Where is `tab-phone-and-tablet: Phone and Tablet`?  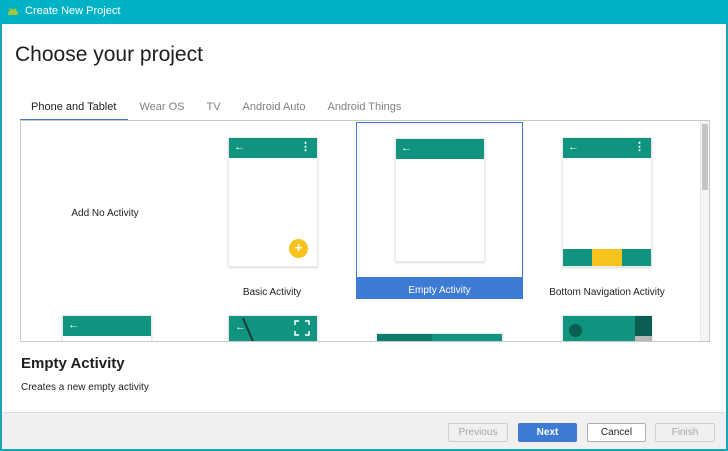 tab-phone-and-tablet: Phone and Tablet is located at coordinates (74, 110).